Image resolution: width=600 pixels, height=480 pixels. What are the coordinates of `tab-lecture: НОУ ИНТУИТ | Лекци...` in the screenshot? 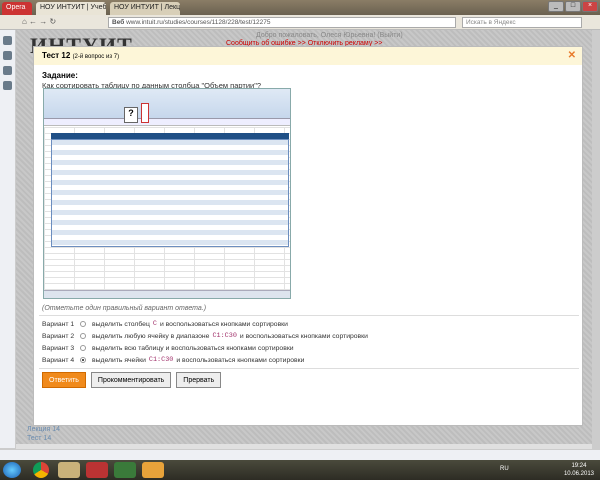 It's located at (145, 8).